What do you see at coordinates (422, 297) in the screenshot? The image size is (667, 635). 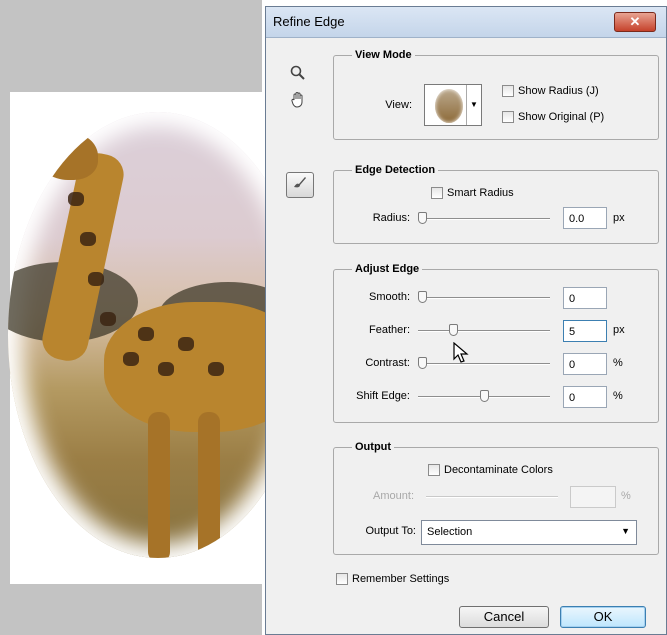 I see `smooth-slider-thumb` at bounding box center [422, 297].